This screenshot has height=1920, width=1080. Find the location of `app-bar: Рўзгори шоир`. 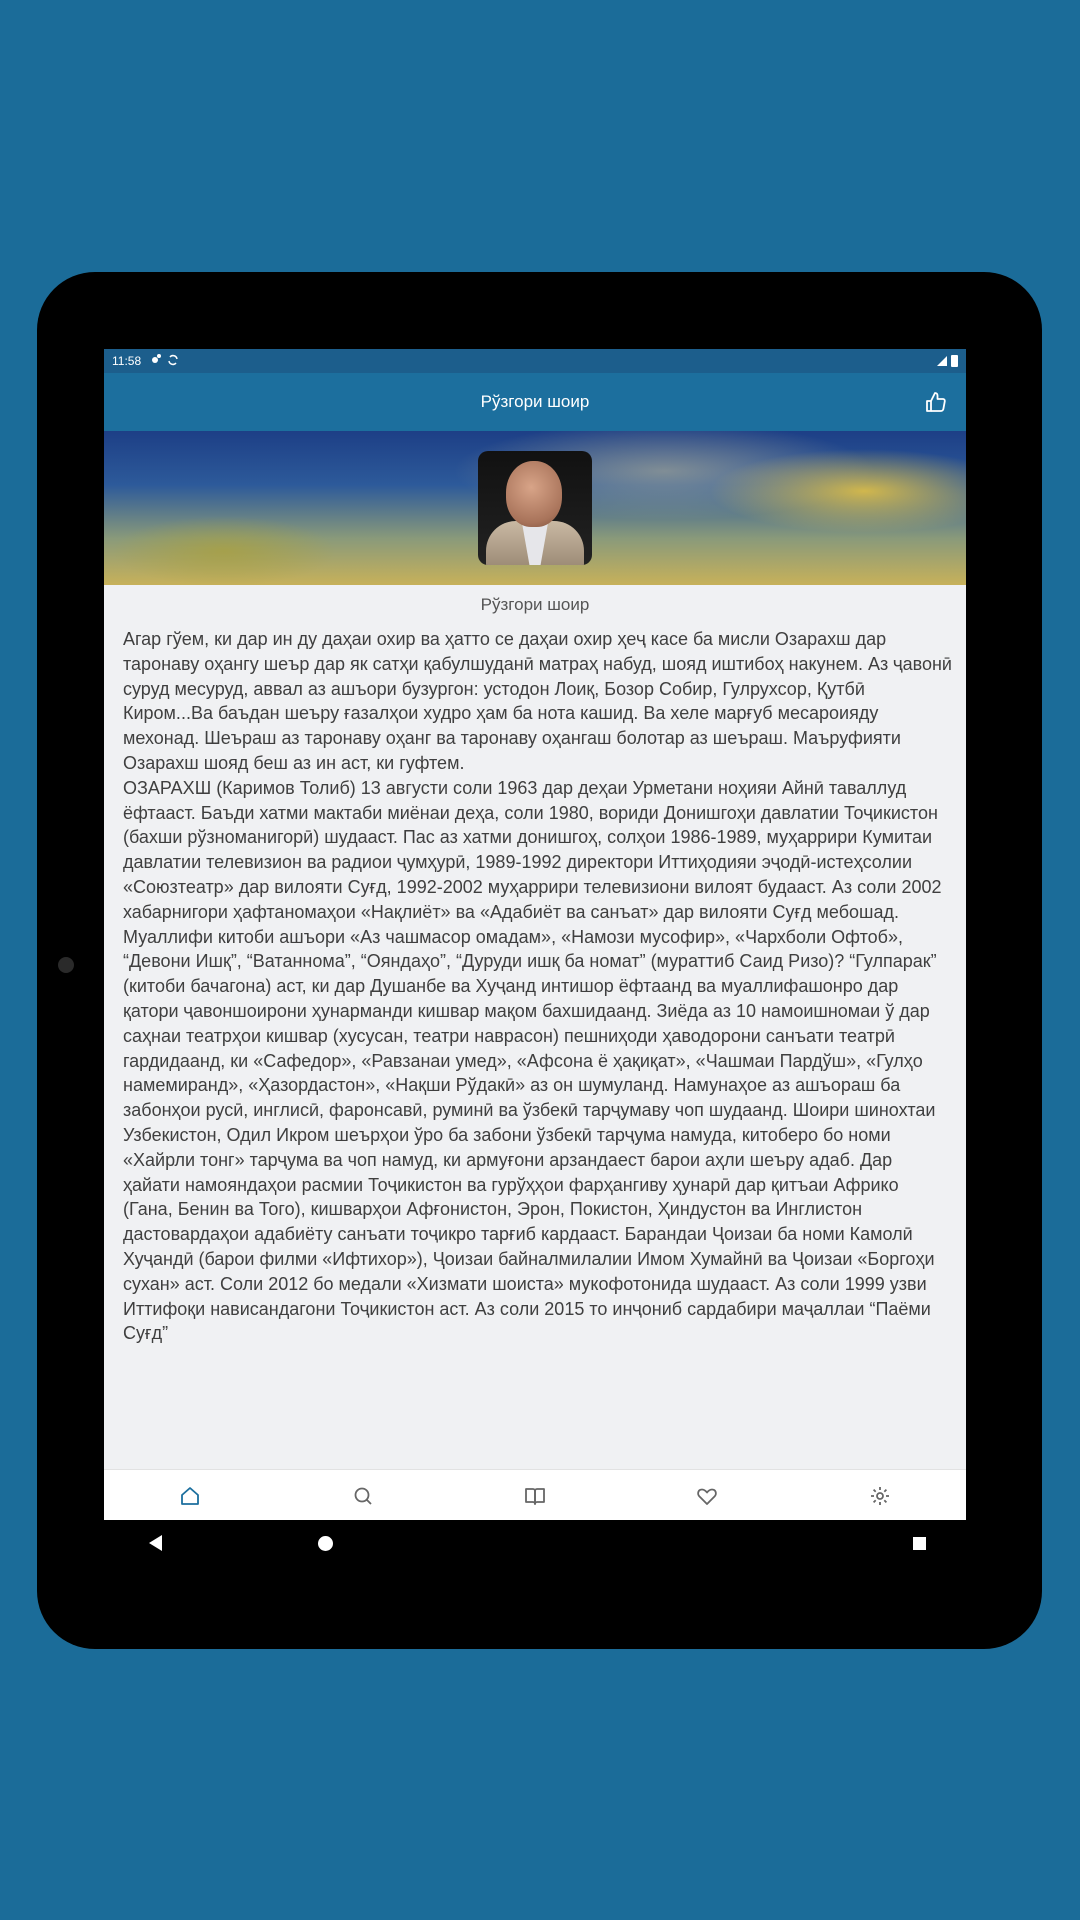

app-bar: Рўзгори шоир is located at coordinates (535, 402).